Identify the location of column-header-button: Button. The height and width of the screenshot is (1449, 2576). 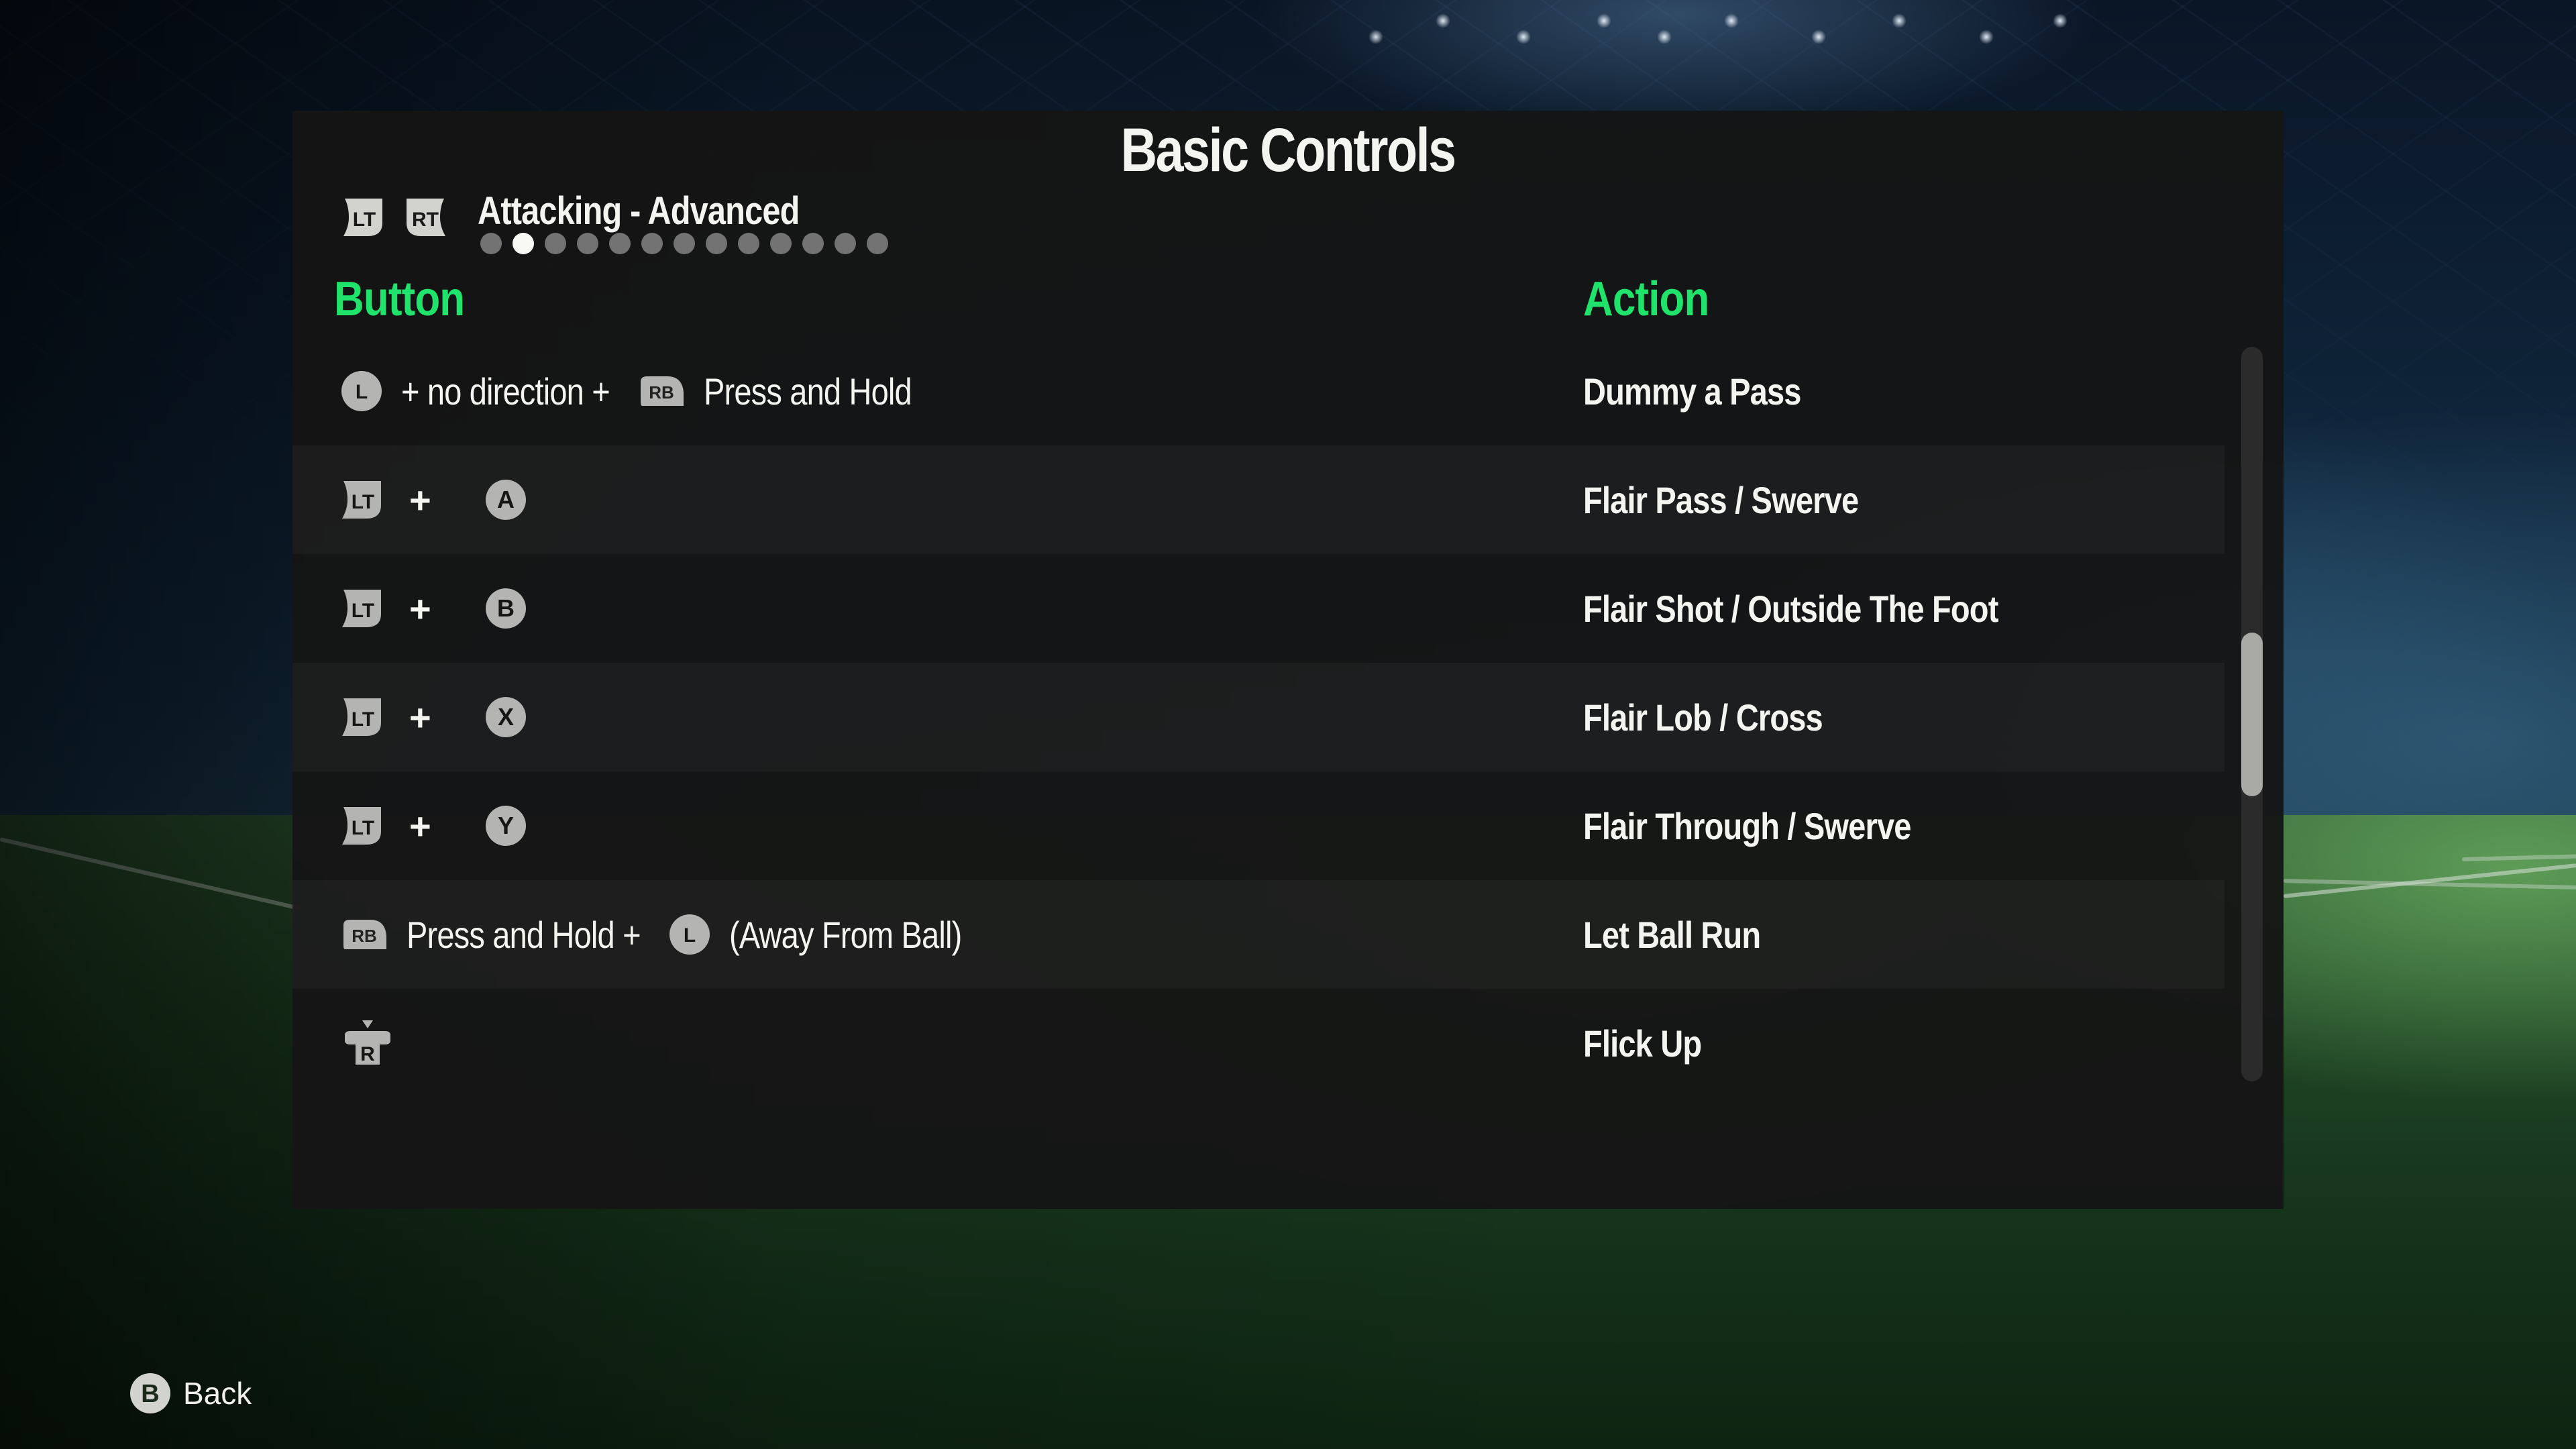
(399, 299).